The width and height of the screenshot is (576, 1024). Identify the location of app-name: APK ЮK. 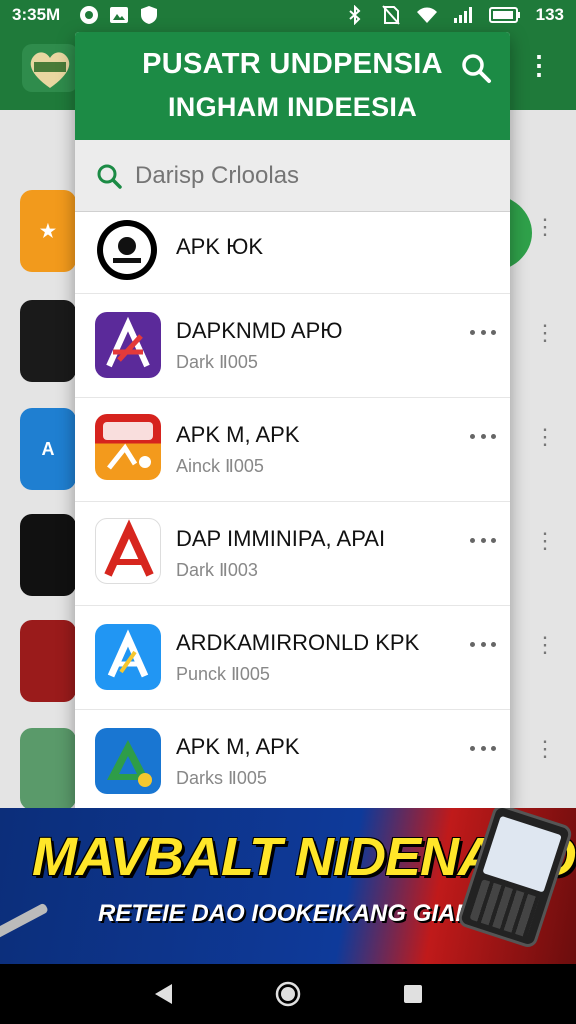
(220, 246).